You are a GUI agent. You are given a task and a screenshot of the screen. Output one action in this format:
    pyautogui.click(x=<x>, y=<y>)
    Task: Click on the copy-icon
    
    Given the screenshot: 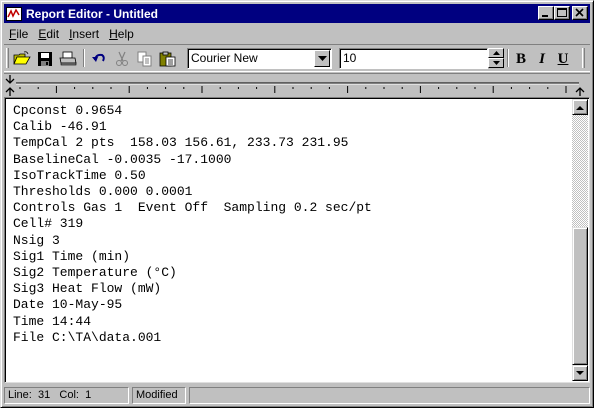 What is the action you would take?
    pyautogui.click(x=144, y=59)
    